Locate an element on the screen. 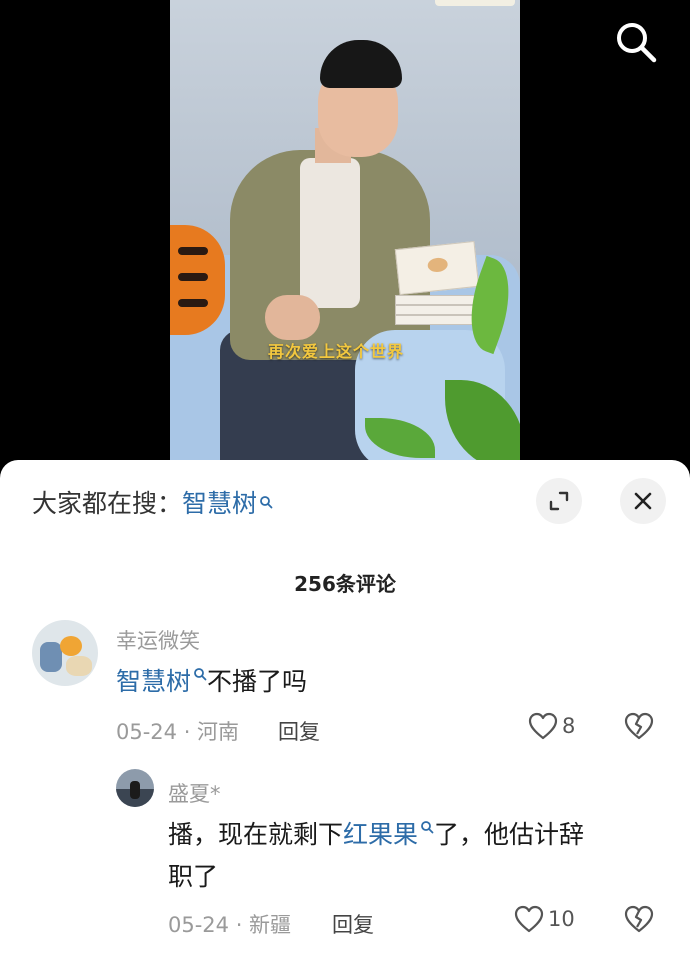  suggestion-prefix: 大家都在搜： is located at coordinates (107, 503).